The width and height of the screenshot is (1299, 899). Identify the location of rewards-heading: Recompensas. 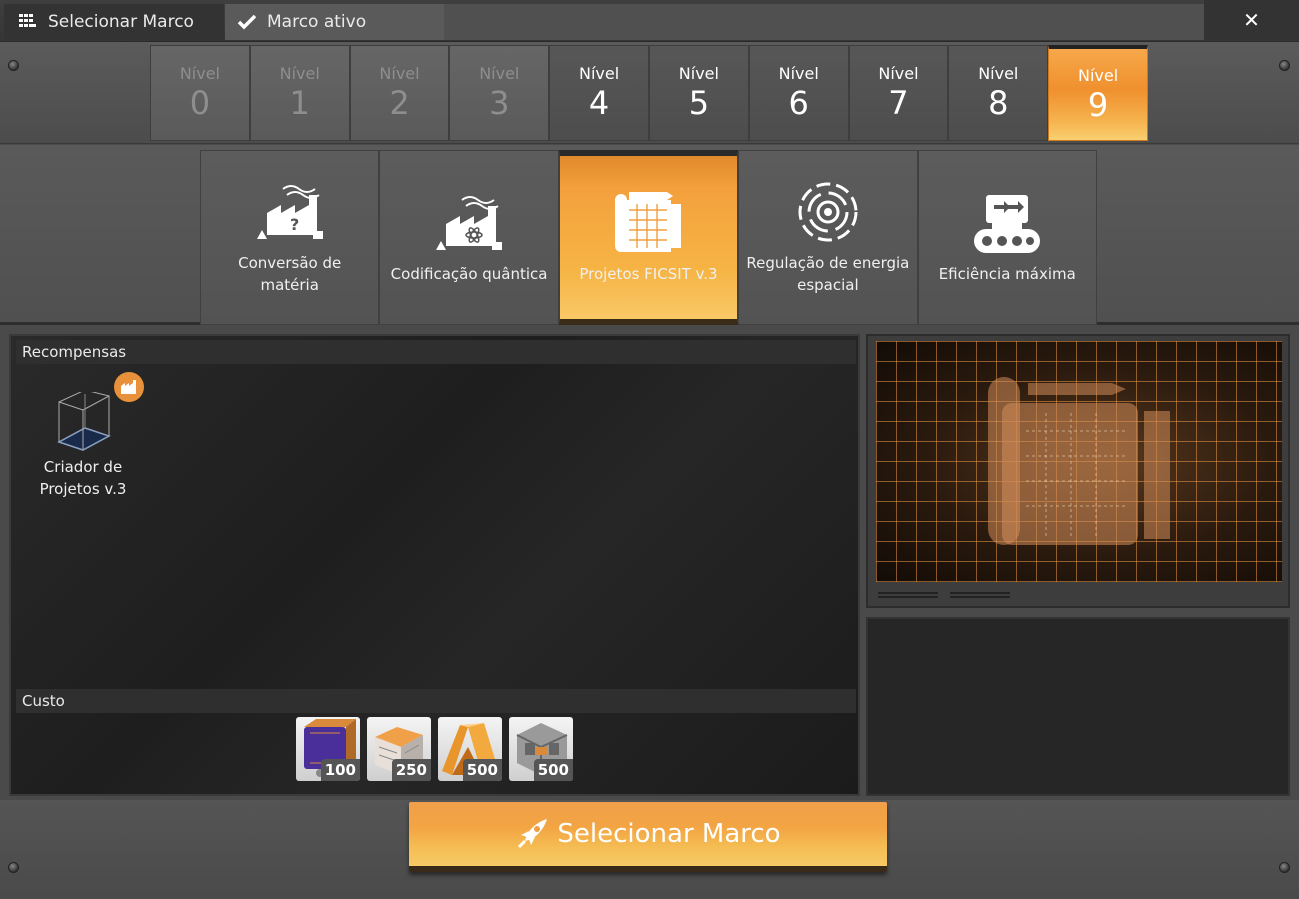
(436, 352).